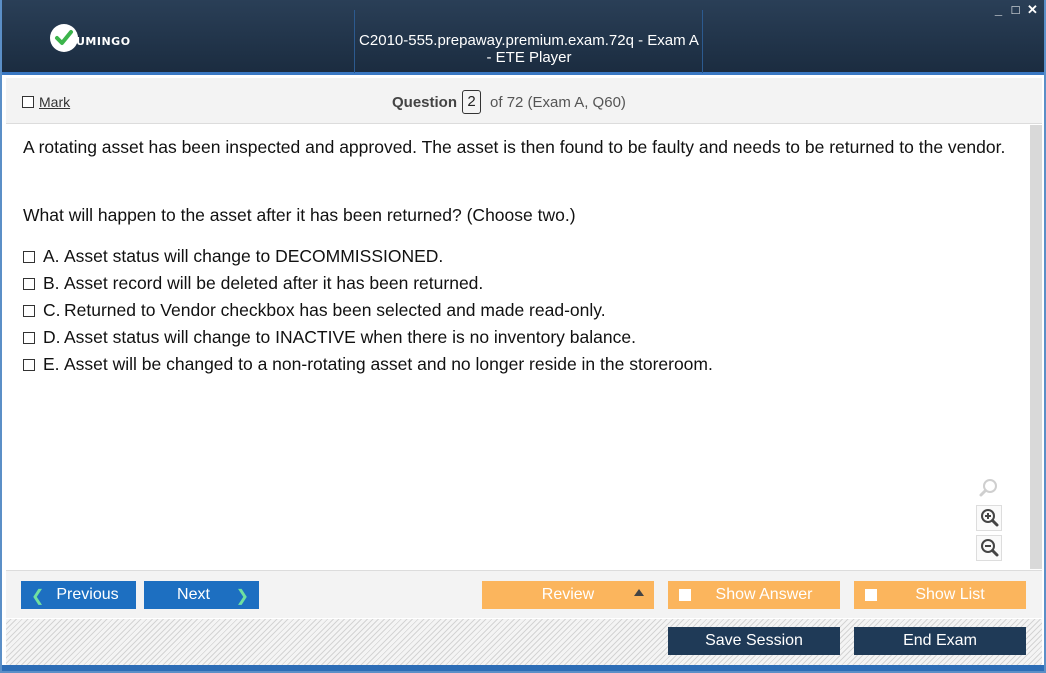 Image resolution: width=1046 pixels, height=673 pixels. What do you see at coordinates (524, 642) in the screenshot?
I see `footer-bar: Save Session End Exam` at bounding box center [524, 642].